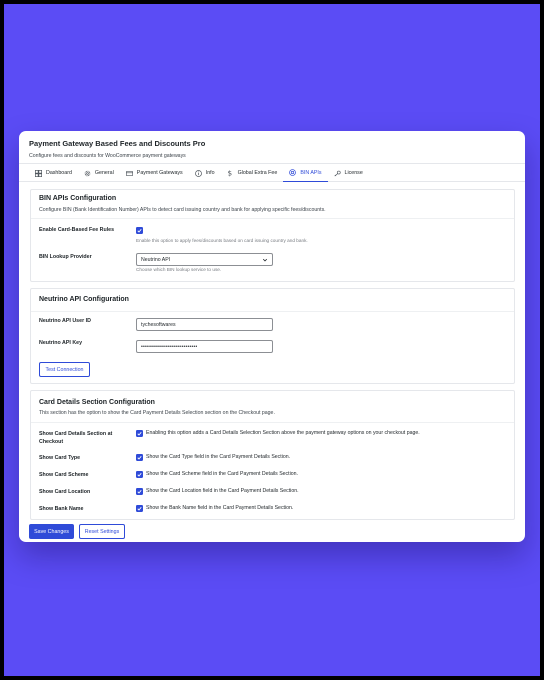 The width and height of the screenshot is (544, 680). Describe the element at coordinates (51, 531) in the screenshot. I see `save-changes-button: Save Changes` at that location.